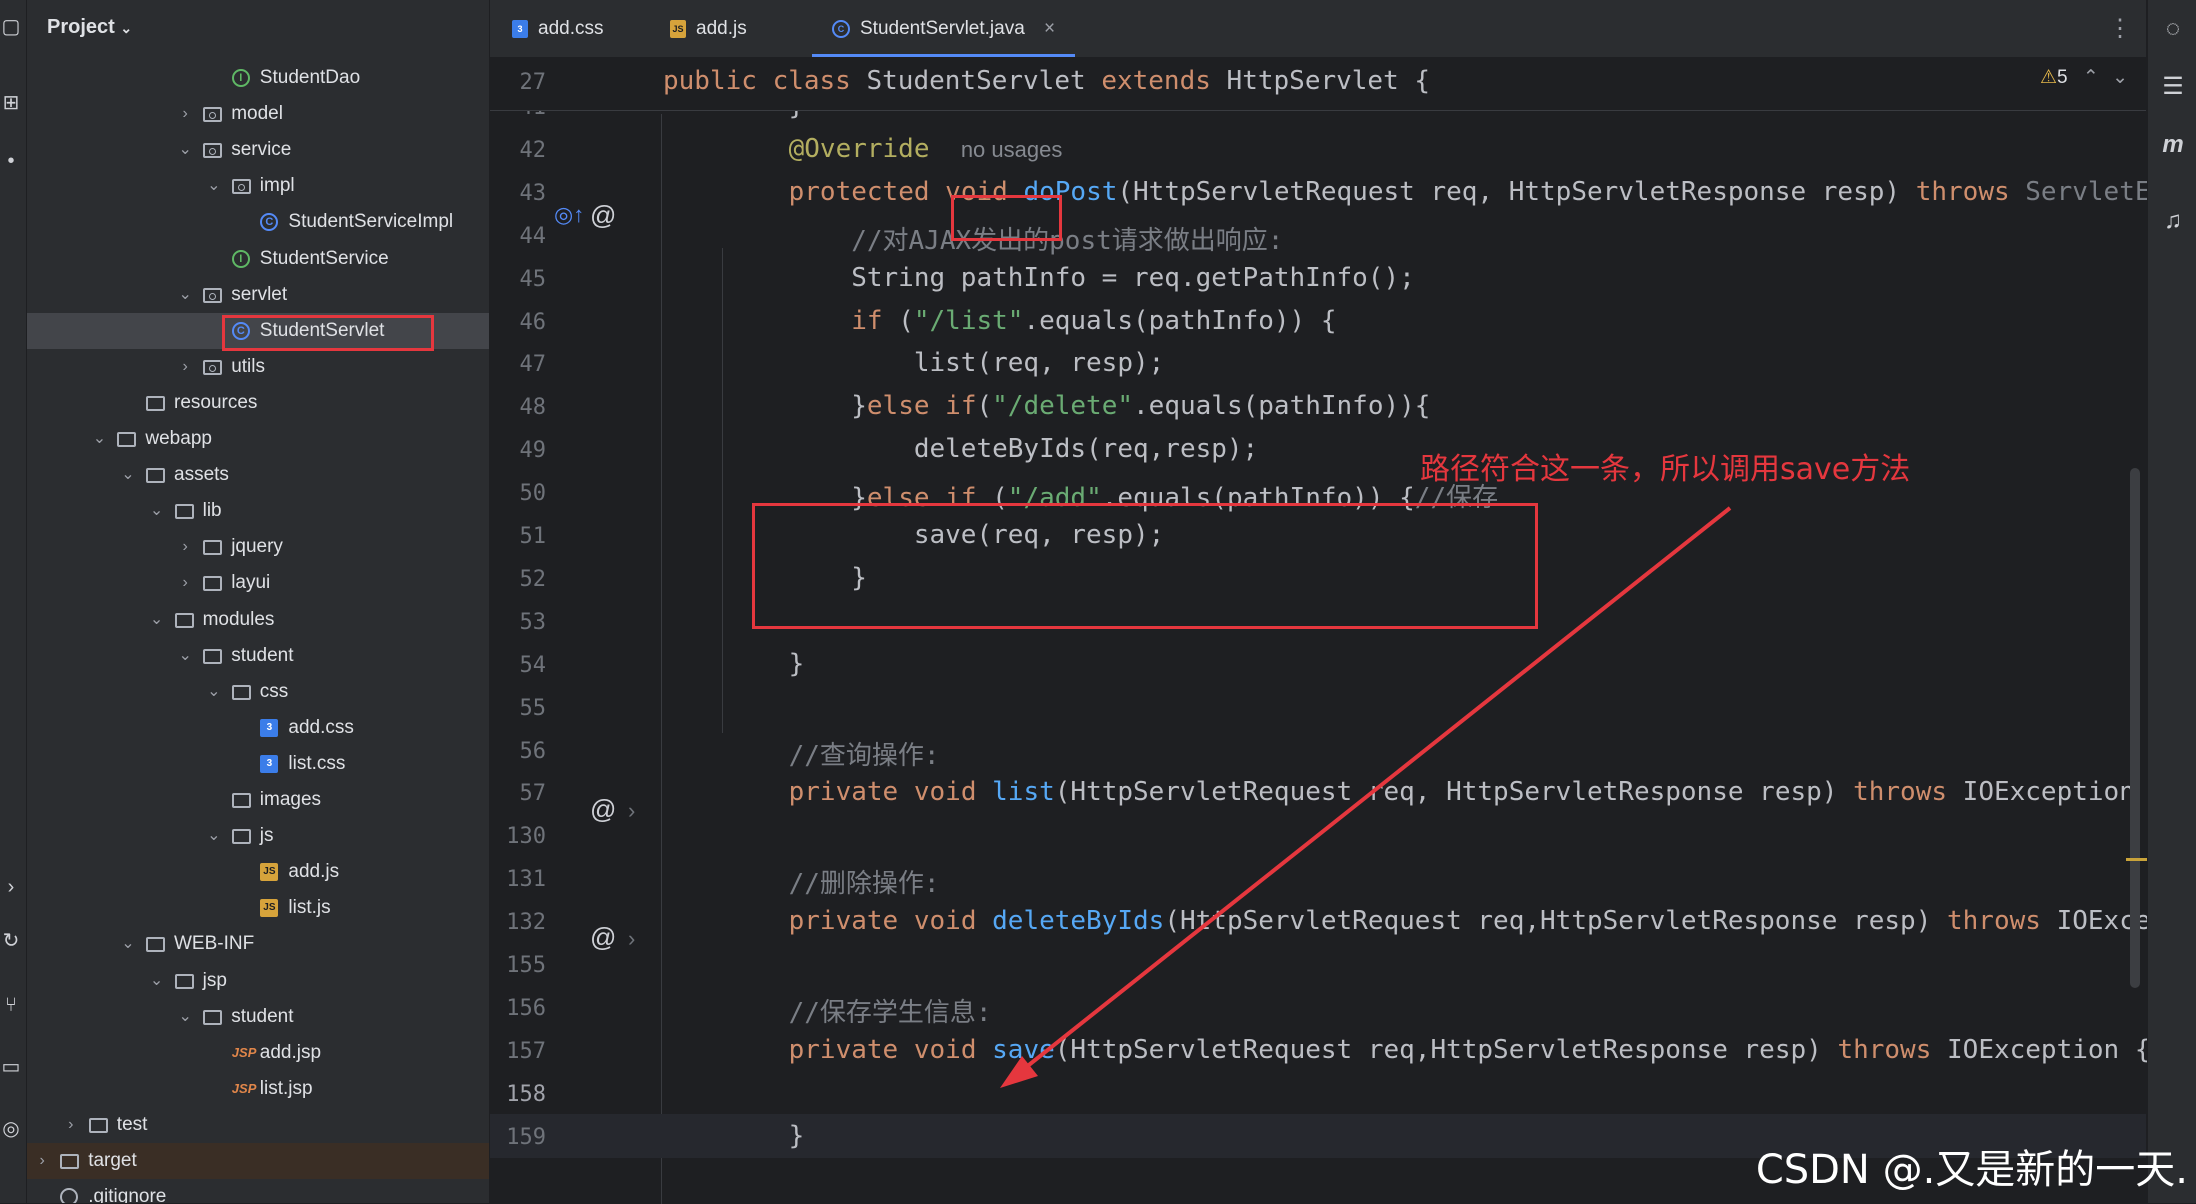  What do you see at coordinates (213, 115) in the screenshot?
I see `package-icon` at bounding box center [213, 115].